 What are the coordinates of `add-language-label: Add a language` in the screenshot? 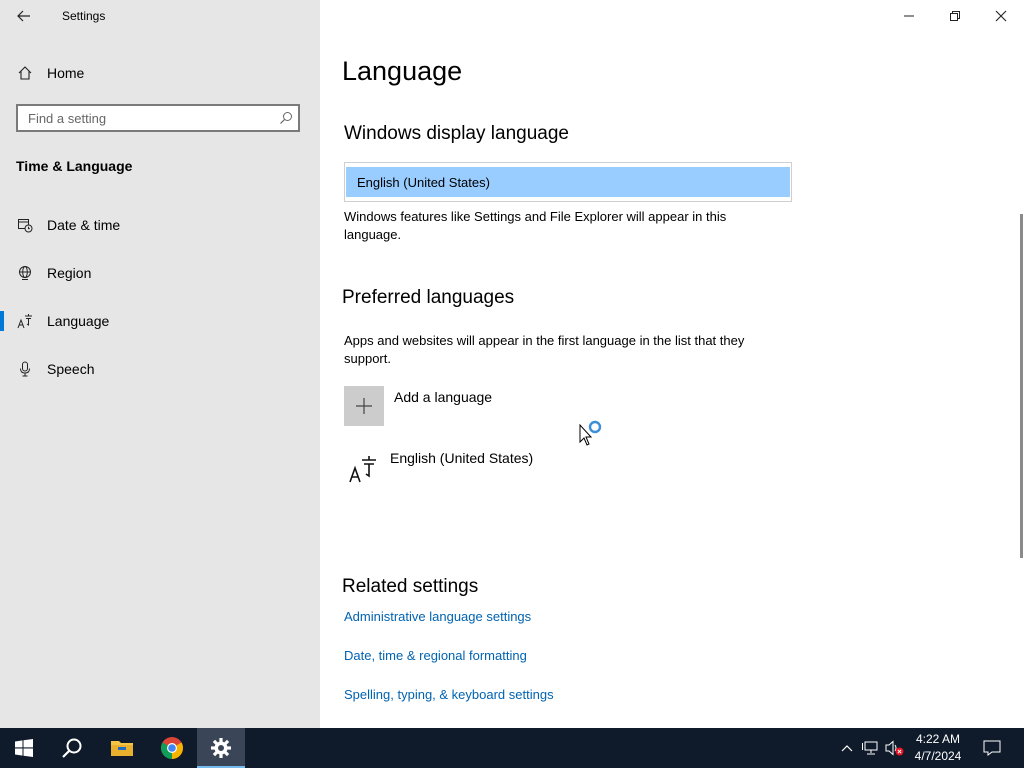 It's located at (443, 397).